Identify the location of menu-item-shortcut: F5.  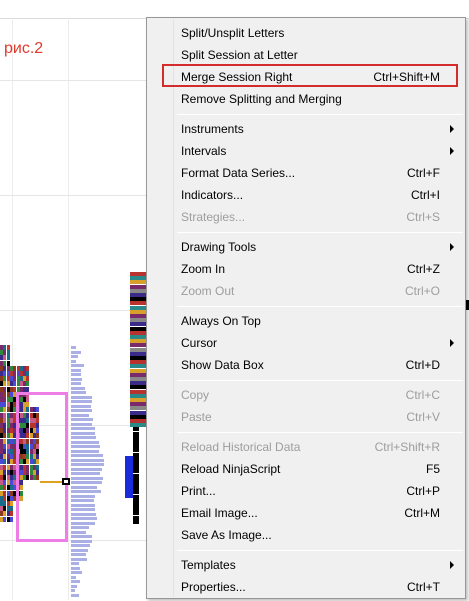
(432, 469).